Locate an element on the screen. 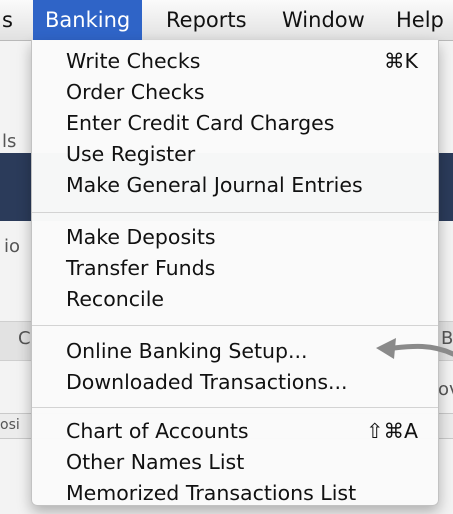 The image size is (453, 514). menu-item-label: Make General Journal Entries is located at coordinates (214, 185).